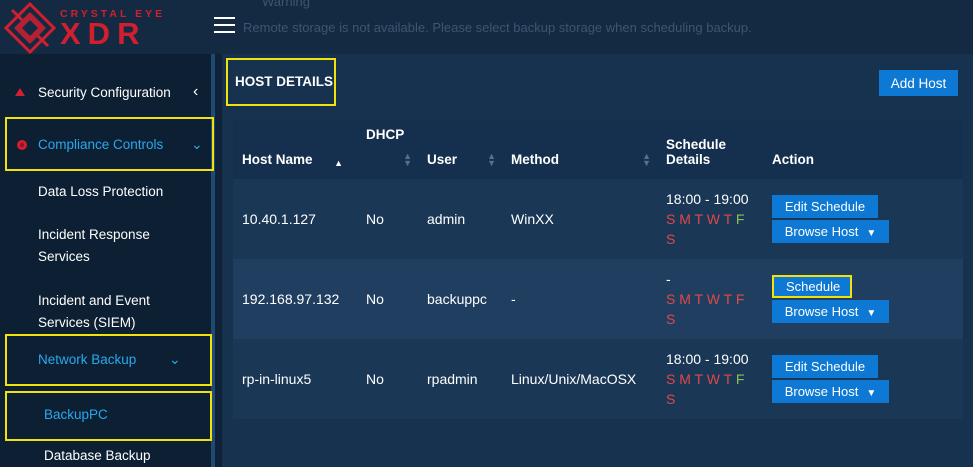 Image resolution: width=973 pixels, height=467 pixels. Describe the element at coordinates (457, 299) in the screenshot. I see `cell-user: backuppc` at that location.